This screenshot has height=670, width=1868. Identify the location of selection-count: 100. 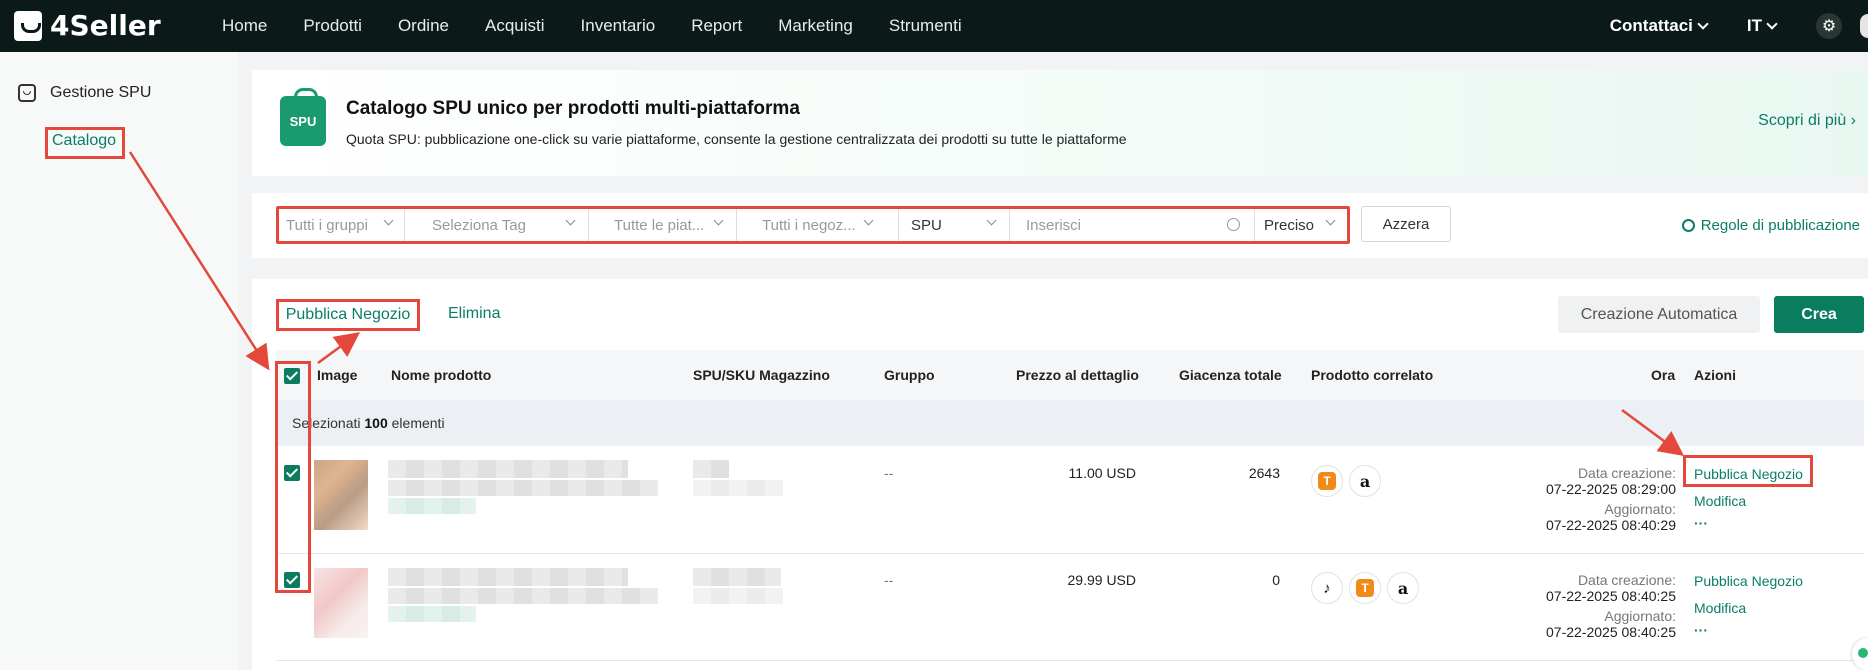
(376, 423).